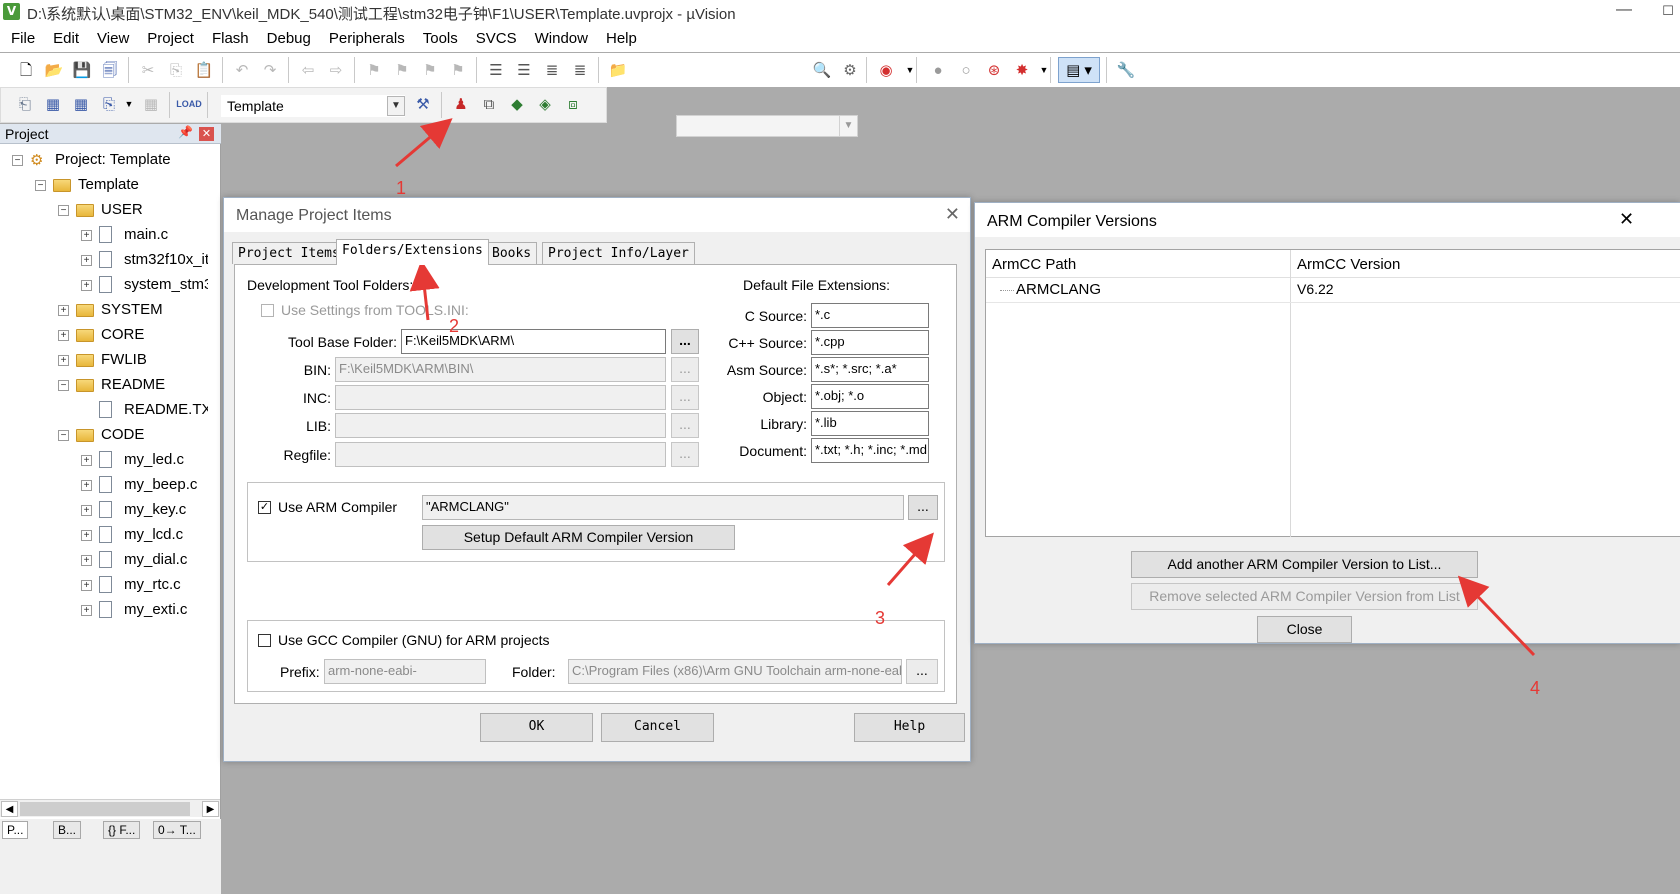  What do you see at coordinates (401, 188) in the screenshot?
I see `annotation-number-1: 1` at bounding box center [401, 188].